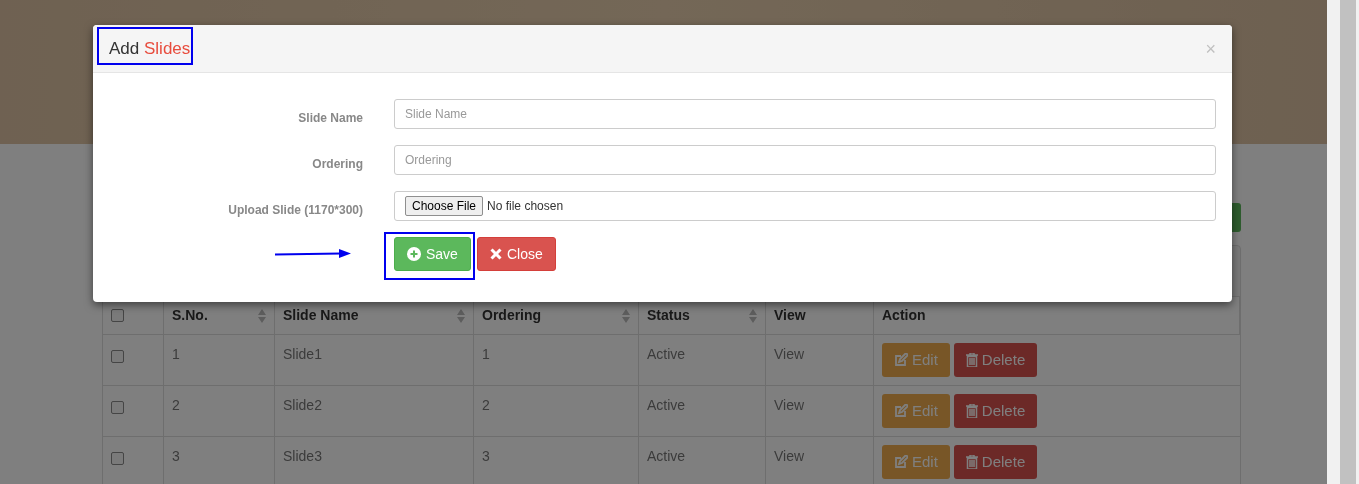 This screenshot has width=1359, height=484. What do you see at coordinates (805, 160) in the screenshot?
I see `text-field: Ordering` at bounding box center [805, 160].